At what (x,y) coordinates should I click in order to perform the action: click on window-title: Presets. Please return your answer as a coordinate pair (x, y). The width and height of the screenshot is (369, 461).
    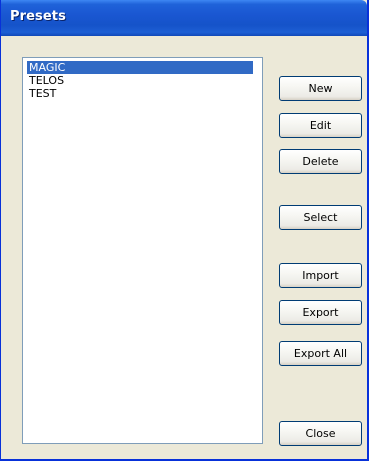
    Looking at the image, I should click on (38, 16).